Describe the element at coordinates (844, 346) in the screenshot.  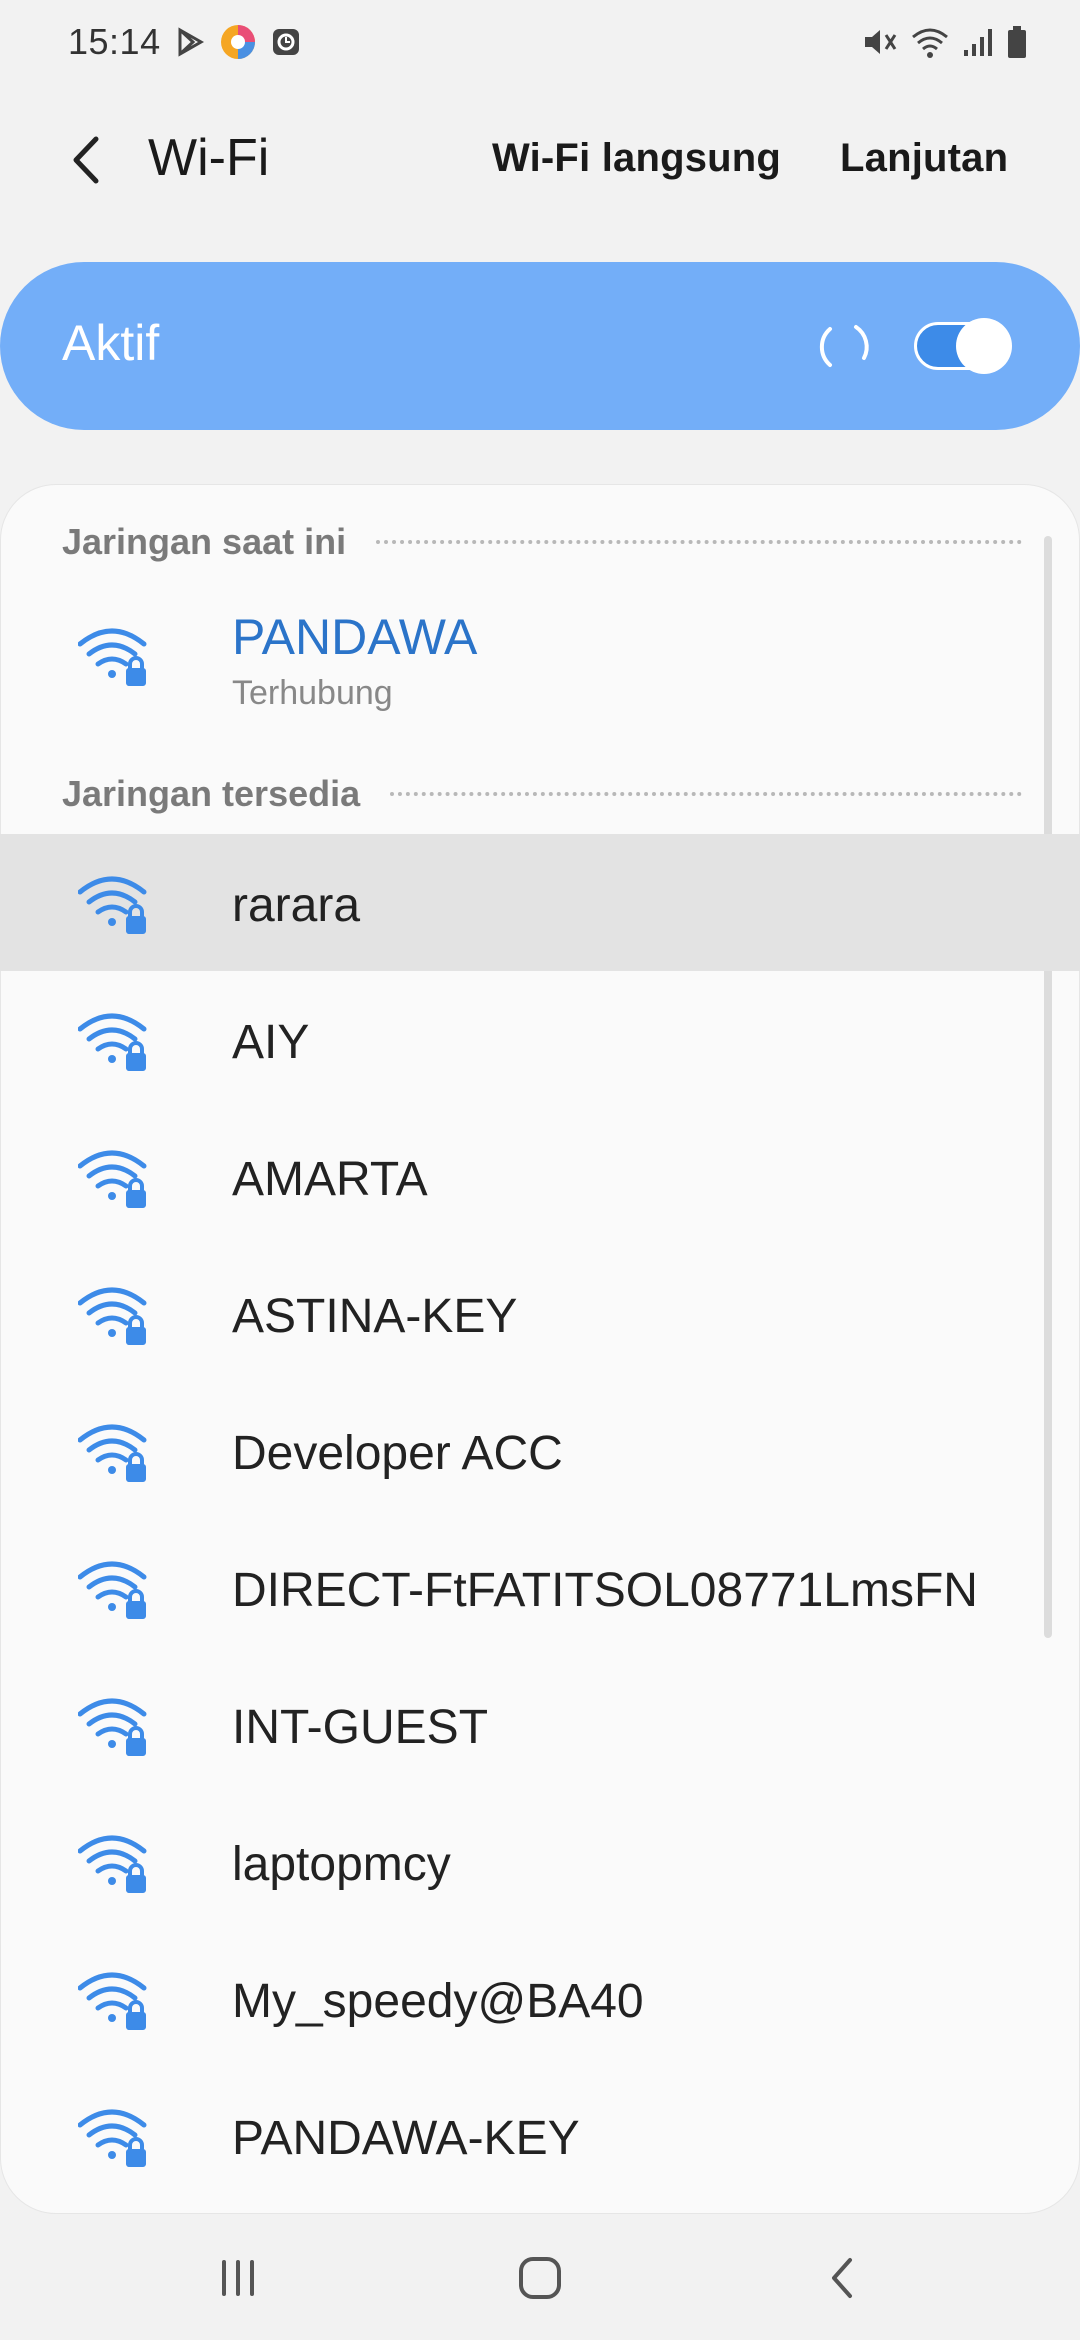
I see `loading-spinner-icon` at that location.